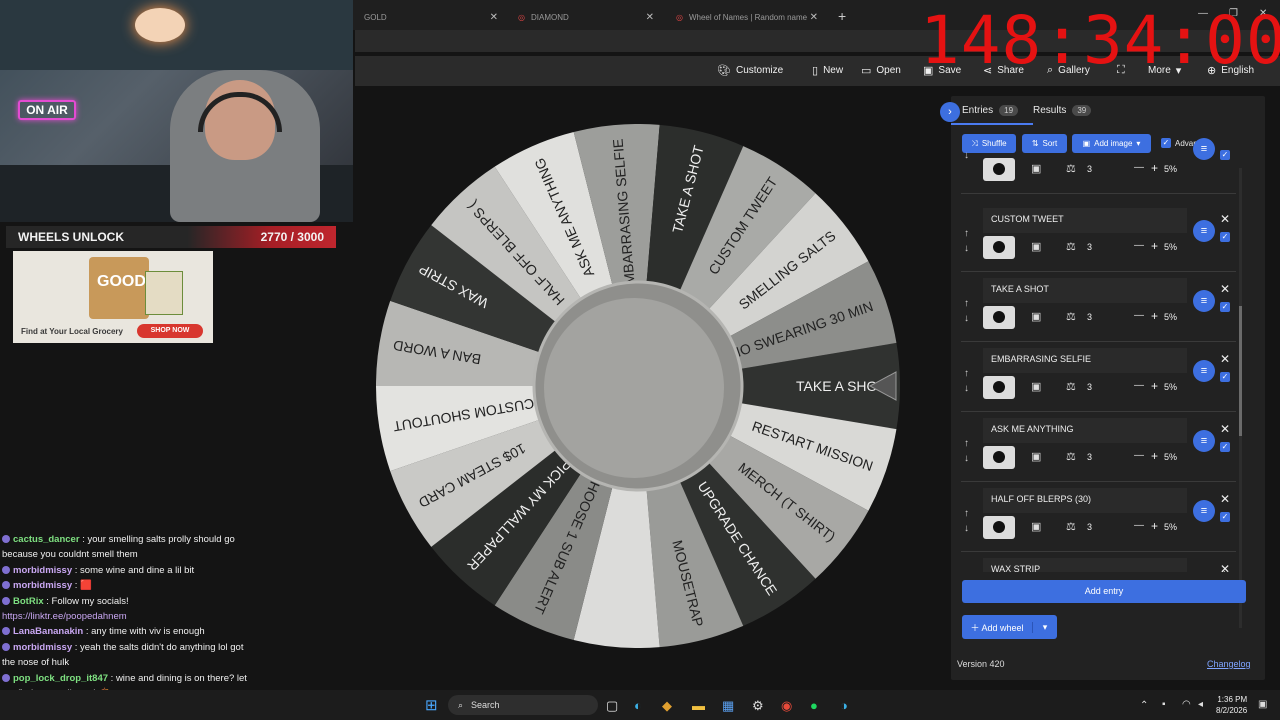 This screenshot has height=720, width=1280. What do you see at coordinates (786, 706) in the screenshot?
I see `chrome-icon: ◉` at bounding box center [786, 706].